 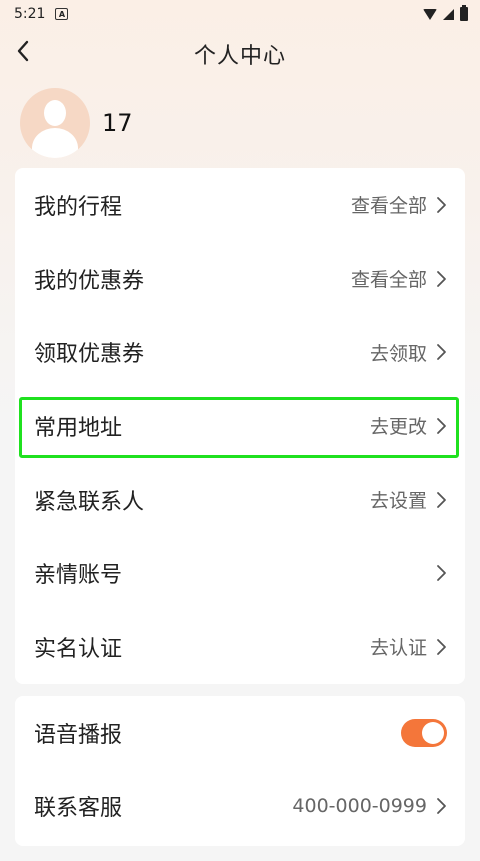 I want to click on menu-item-saved-addresses: 常用地址 去更改, so click(x=240, y=426).